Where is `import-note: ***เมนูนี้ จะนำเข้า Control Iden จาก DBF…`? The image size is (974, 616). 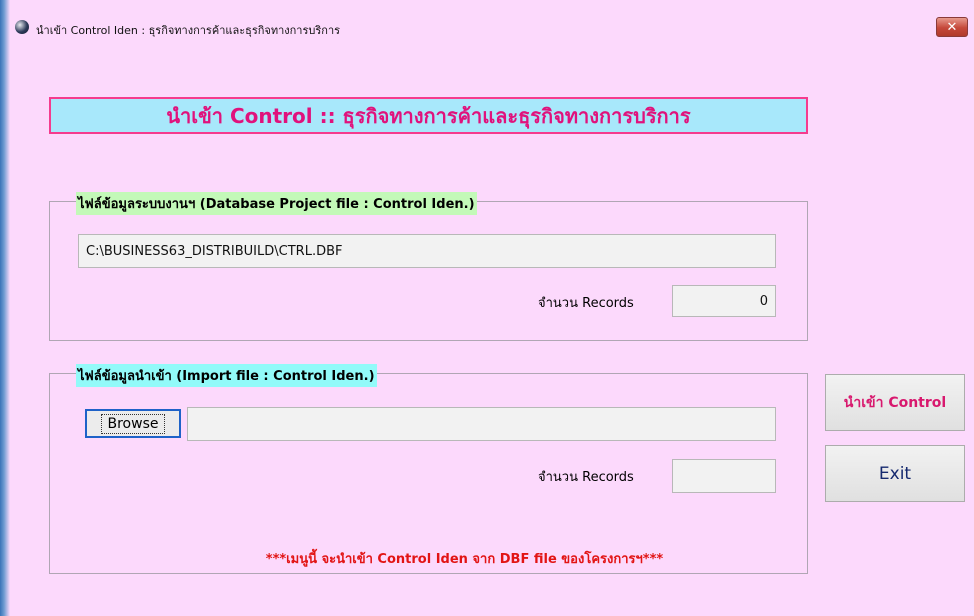 import-note: ***เมนูนี้ จะนำเข้า Control Iden จาก DBF… is located at coordinates (464, 559).